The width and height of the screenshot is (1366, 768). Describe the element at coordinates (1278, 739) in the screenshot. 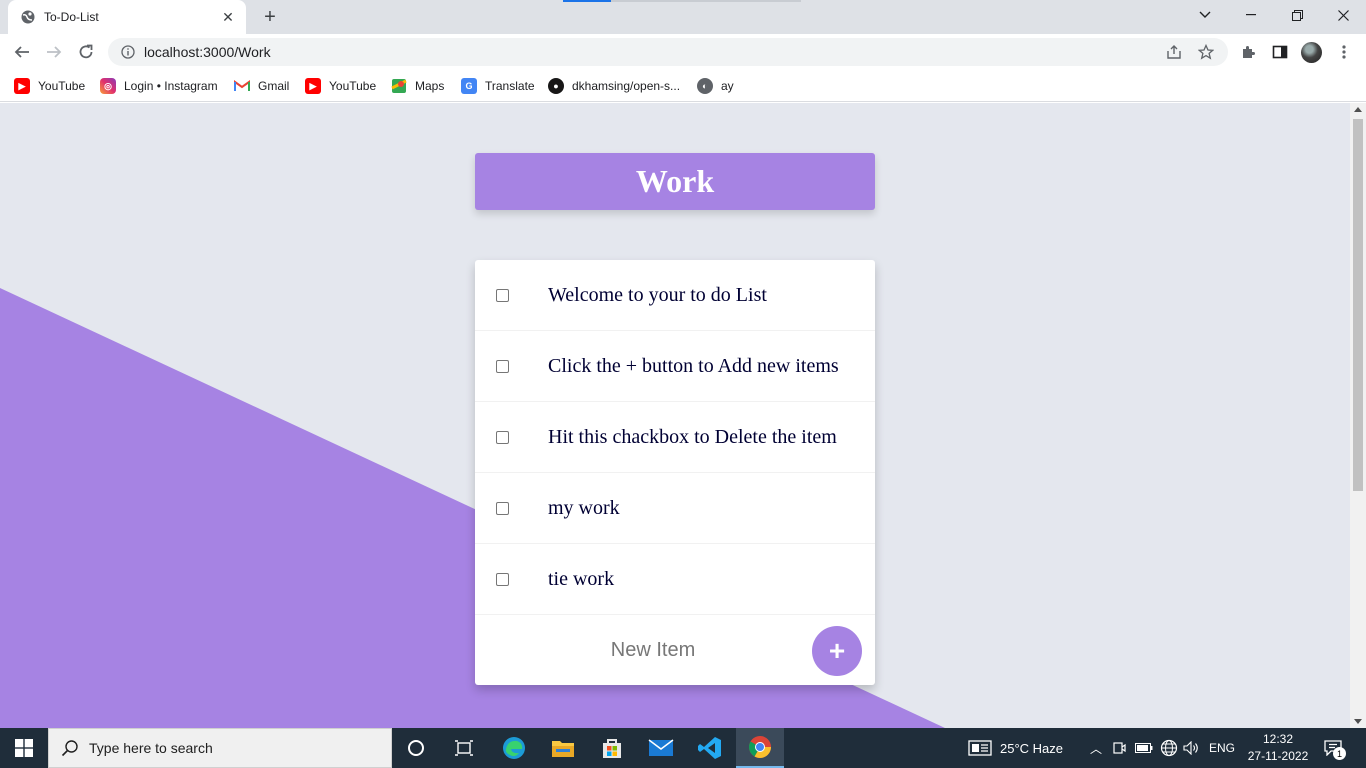

I see `clock-time: 12:32` at that location.